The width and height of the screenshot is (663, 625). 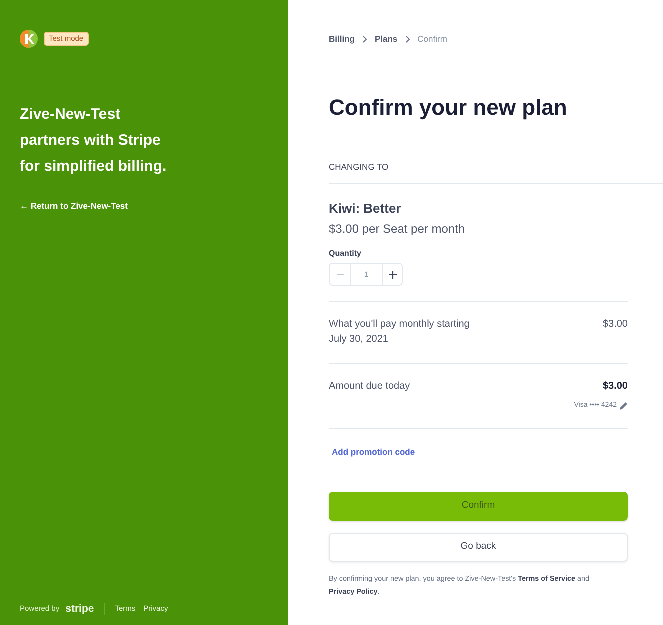 I want to click on stripe-logo: stripe, so click(x=80, y=609).